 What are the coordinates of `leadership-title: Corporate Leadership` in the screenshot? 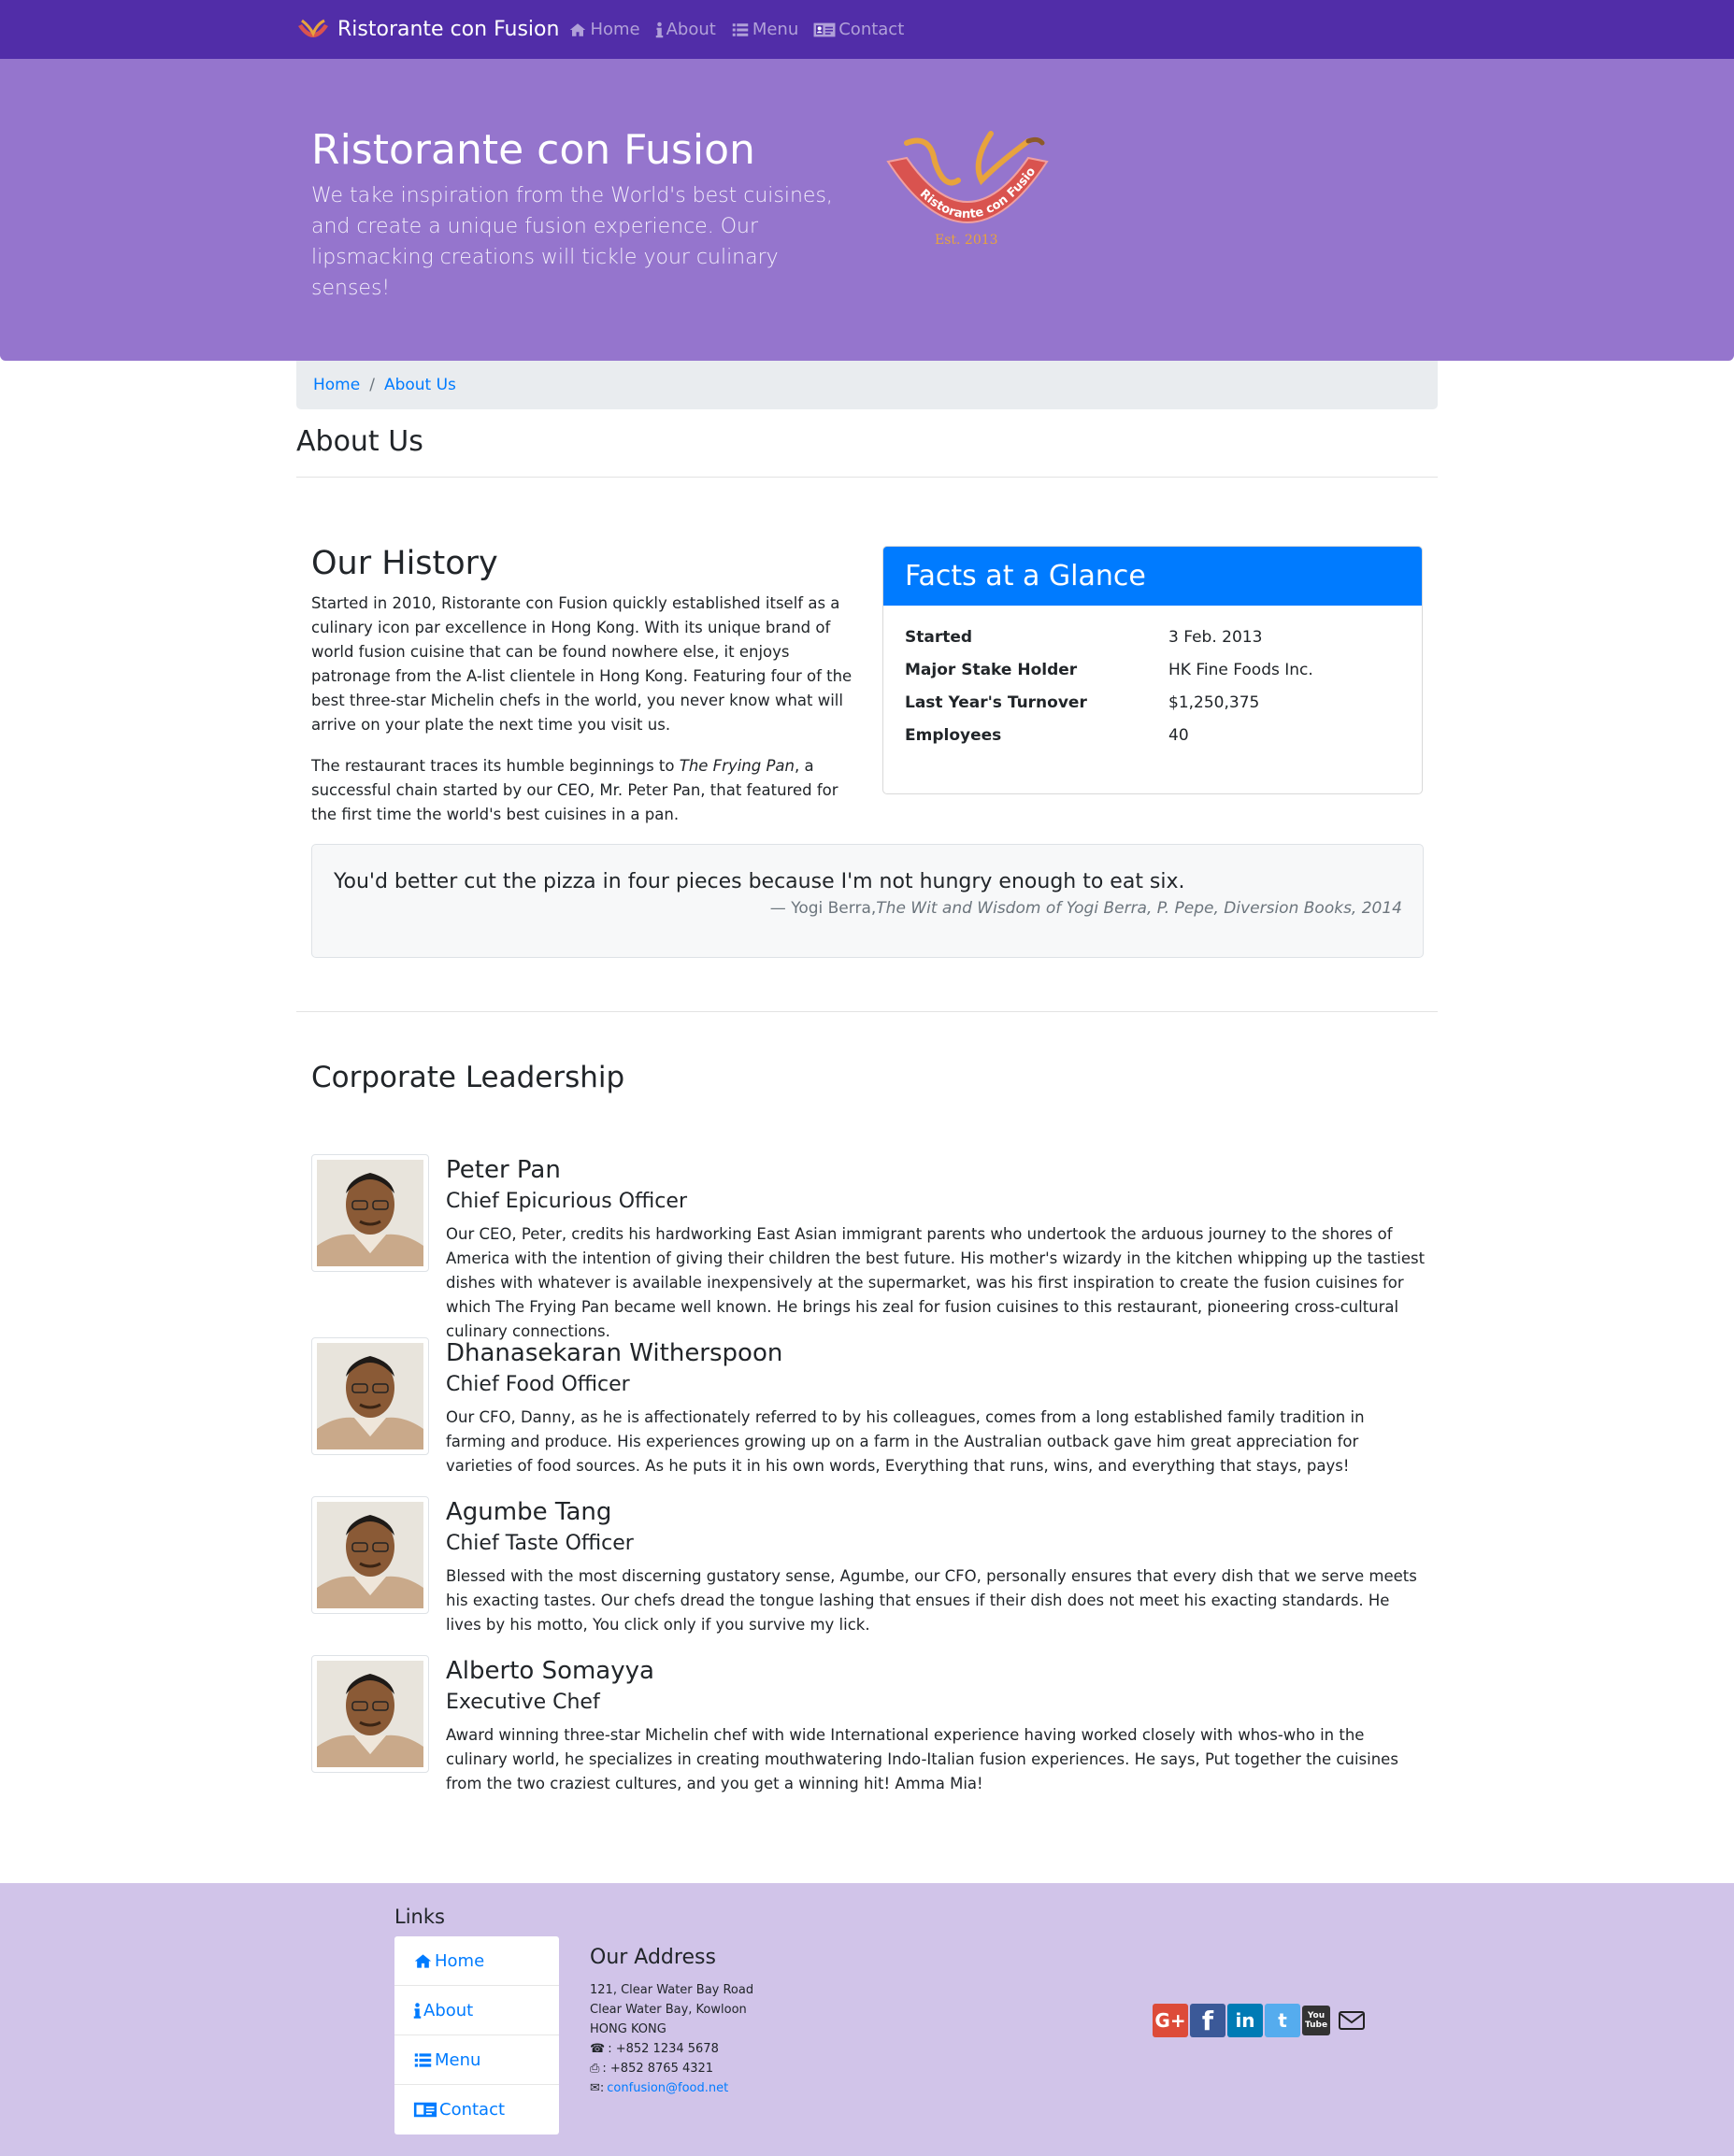 It's located at (468, 1078).